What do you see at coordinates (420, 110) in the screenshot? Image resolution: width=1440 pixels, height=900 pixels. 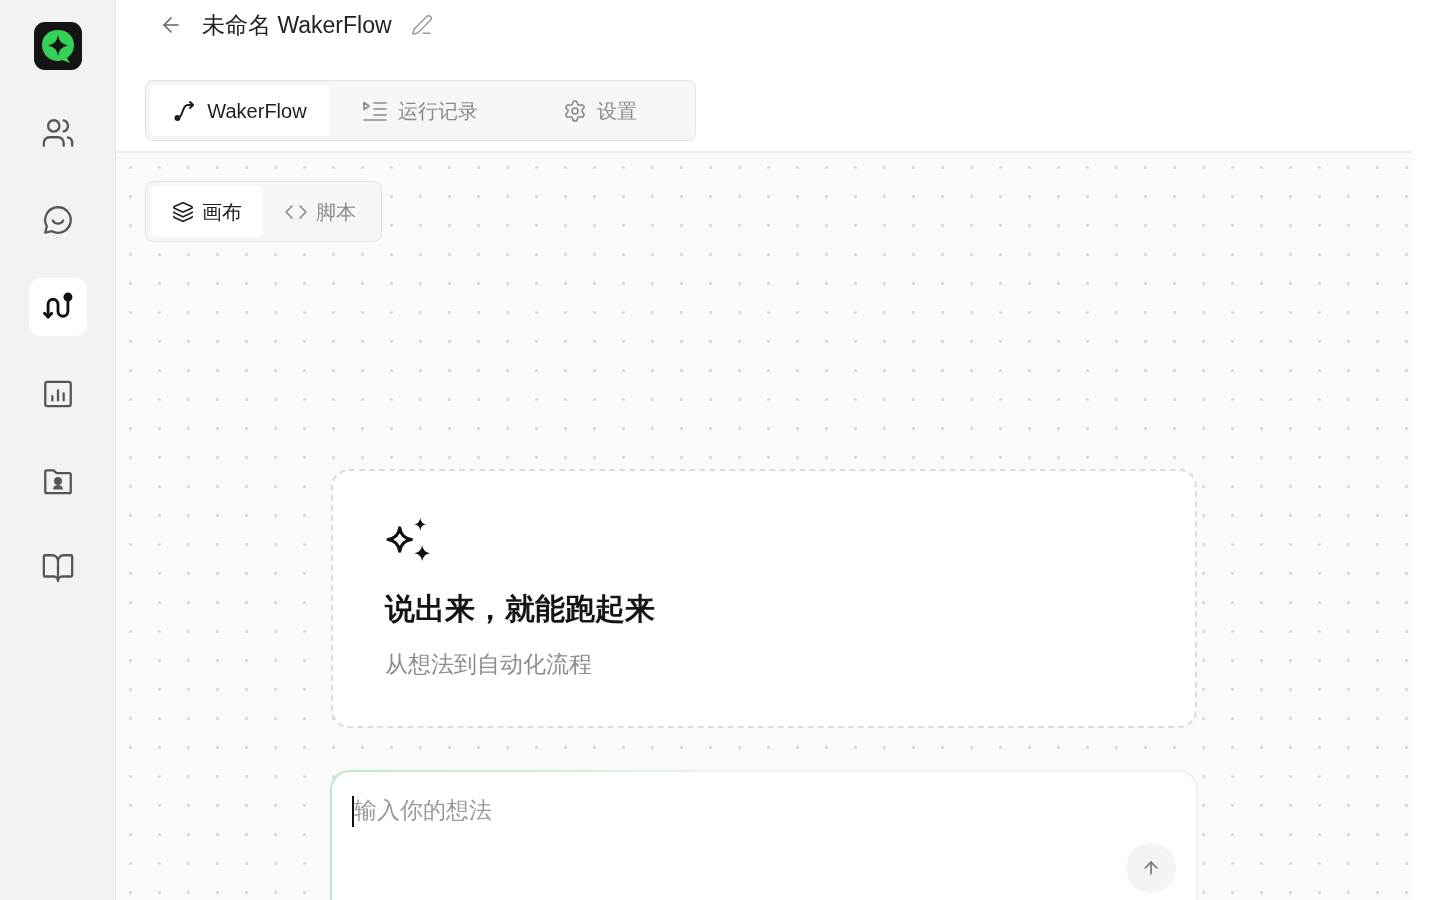 I see `tab: 运行记录` at bounding box center [420, 110].